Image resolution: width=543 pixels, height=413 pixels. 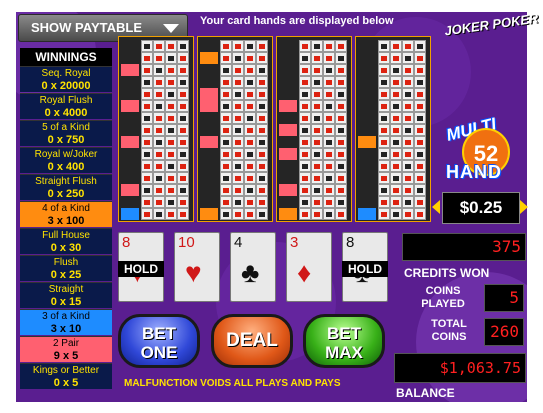 What do you see at coordinates (159, 341) in the screenshot?
I see `bet-one-button: BET ONE` at bounding box center [159, 341].